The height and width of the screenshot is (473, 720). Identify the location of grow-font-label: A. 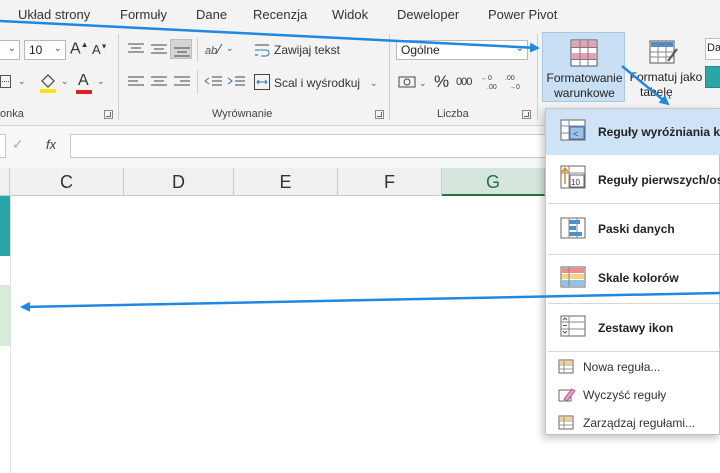
(75, 49).